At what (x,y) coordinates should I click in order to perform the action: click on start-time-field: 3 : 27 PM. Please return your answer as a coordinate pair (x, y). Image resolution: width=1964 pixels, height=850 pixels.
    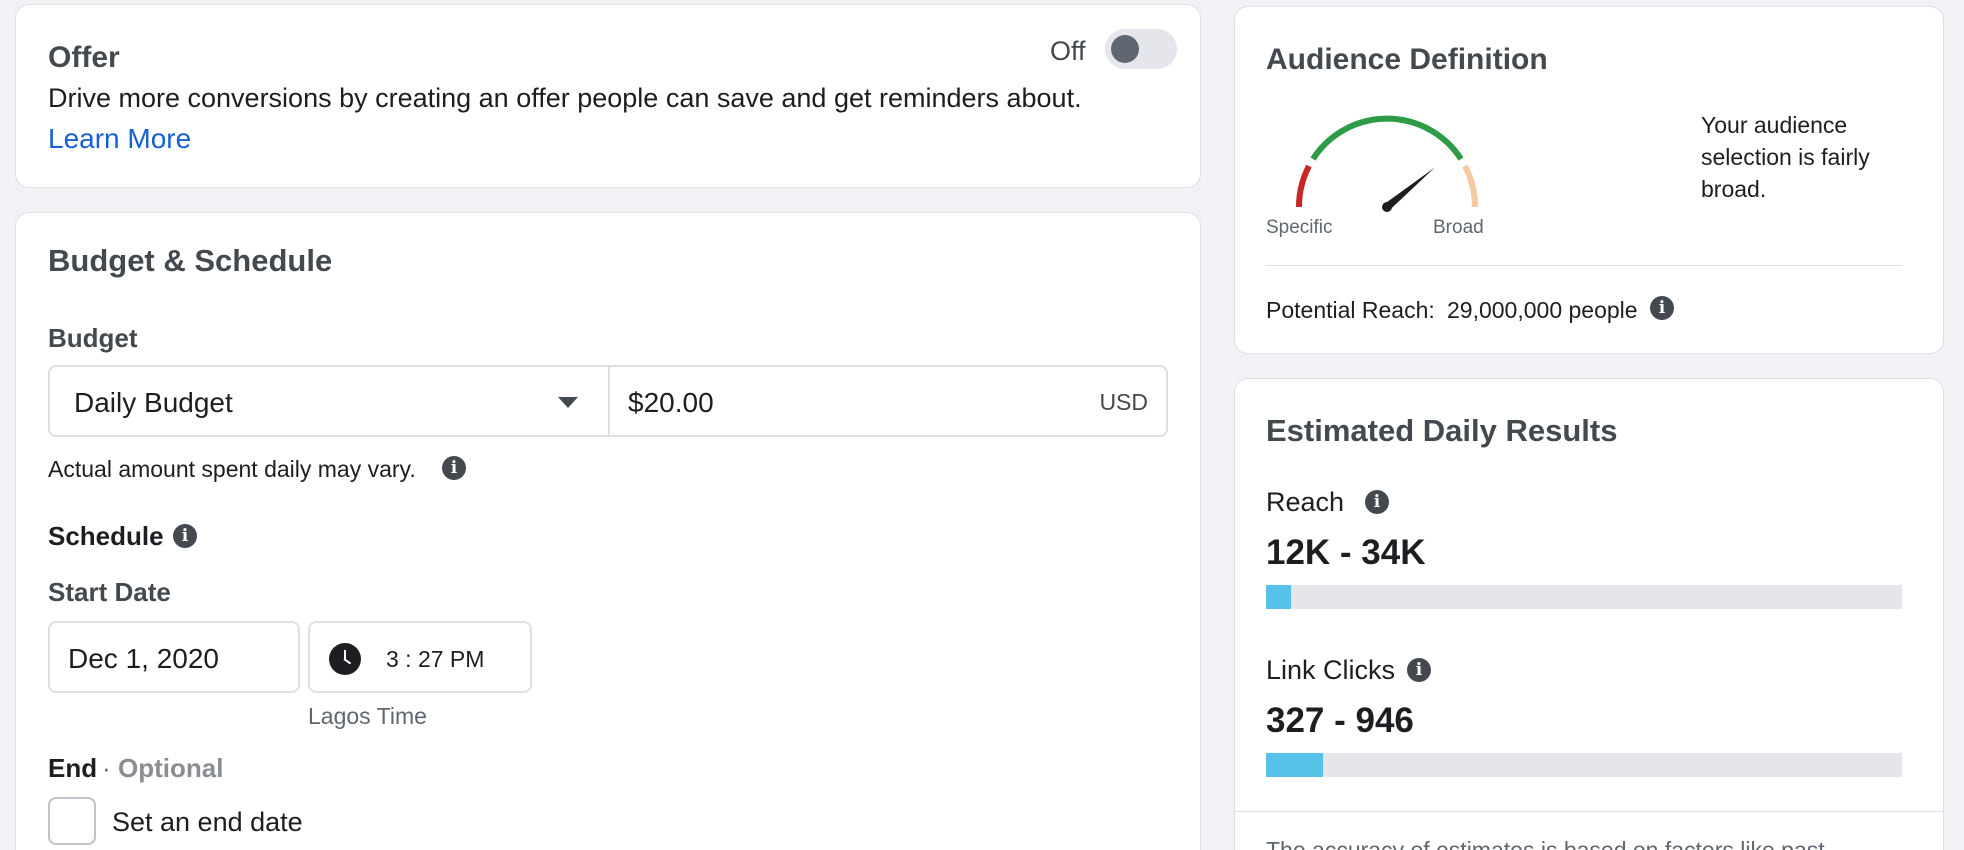
    Looking at the image, I should click on (420, 657).